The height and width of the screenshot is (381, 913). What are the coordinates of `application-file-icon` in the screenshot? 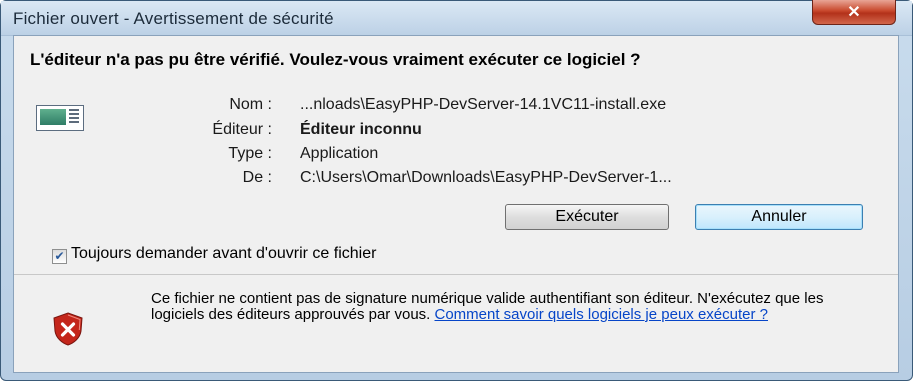 It's located at (60, 118).